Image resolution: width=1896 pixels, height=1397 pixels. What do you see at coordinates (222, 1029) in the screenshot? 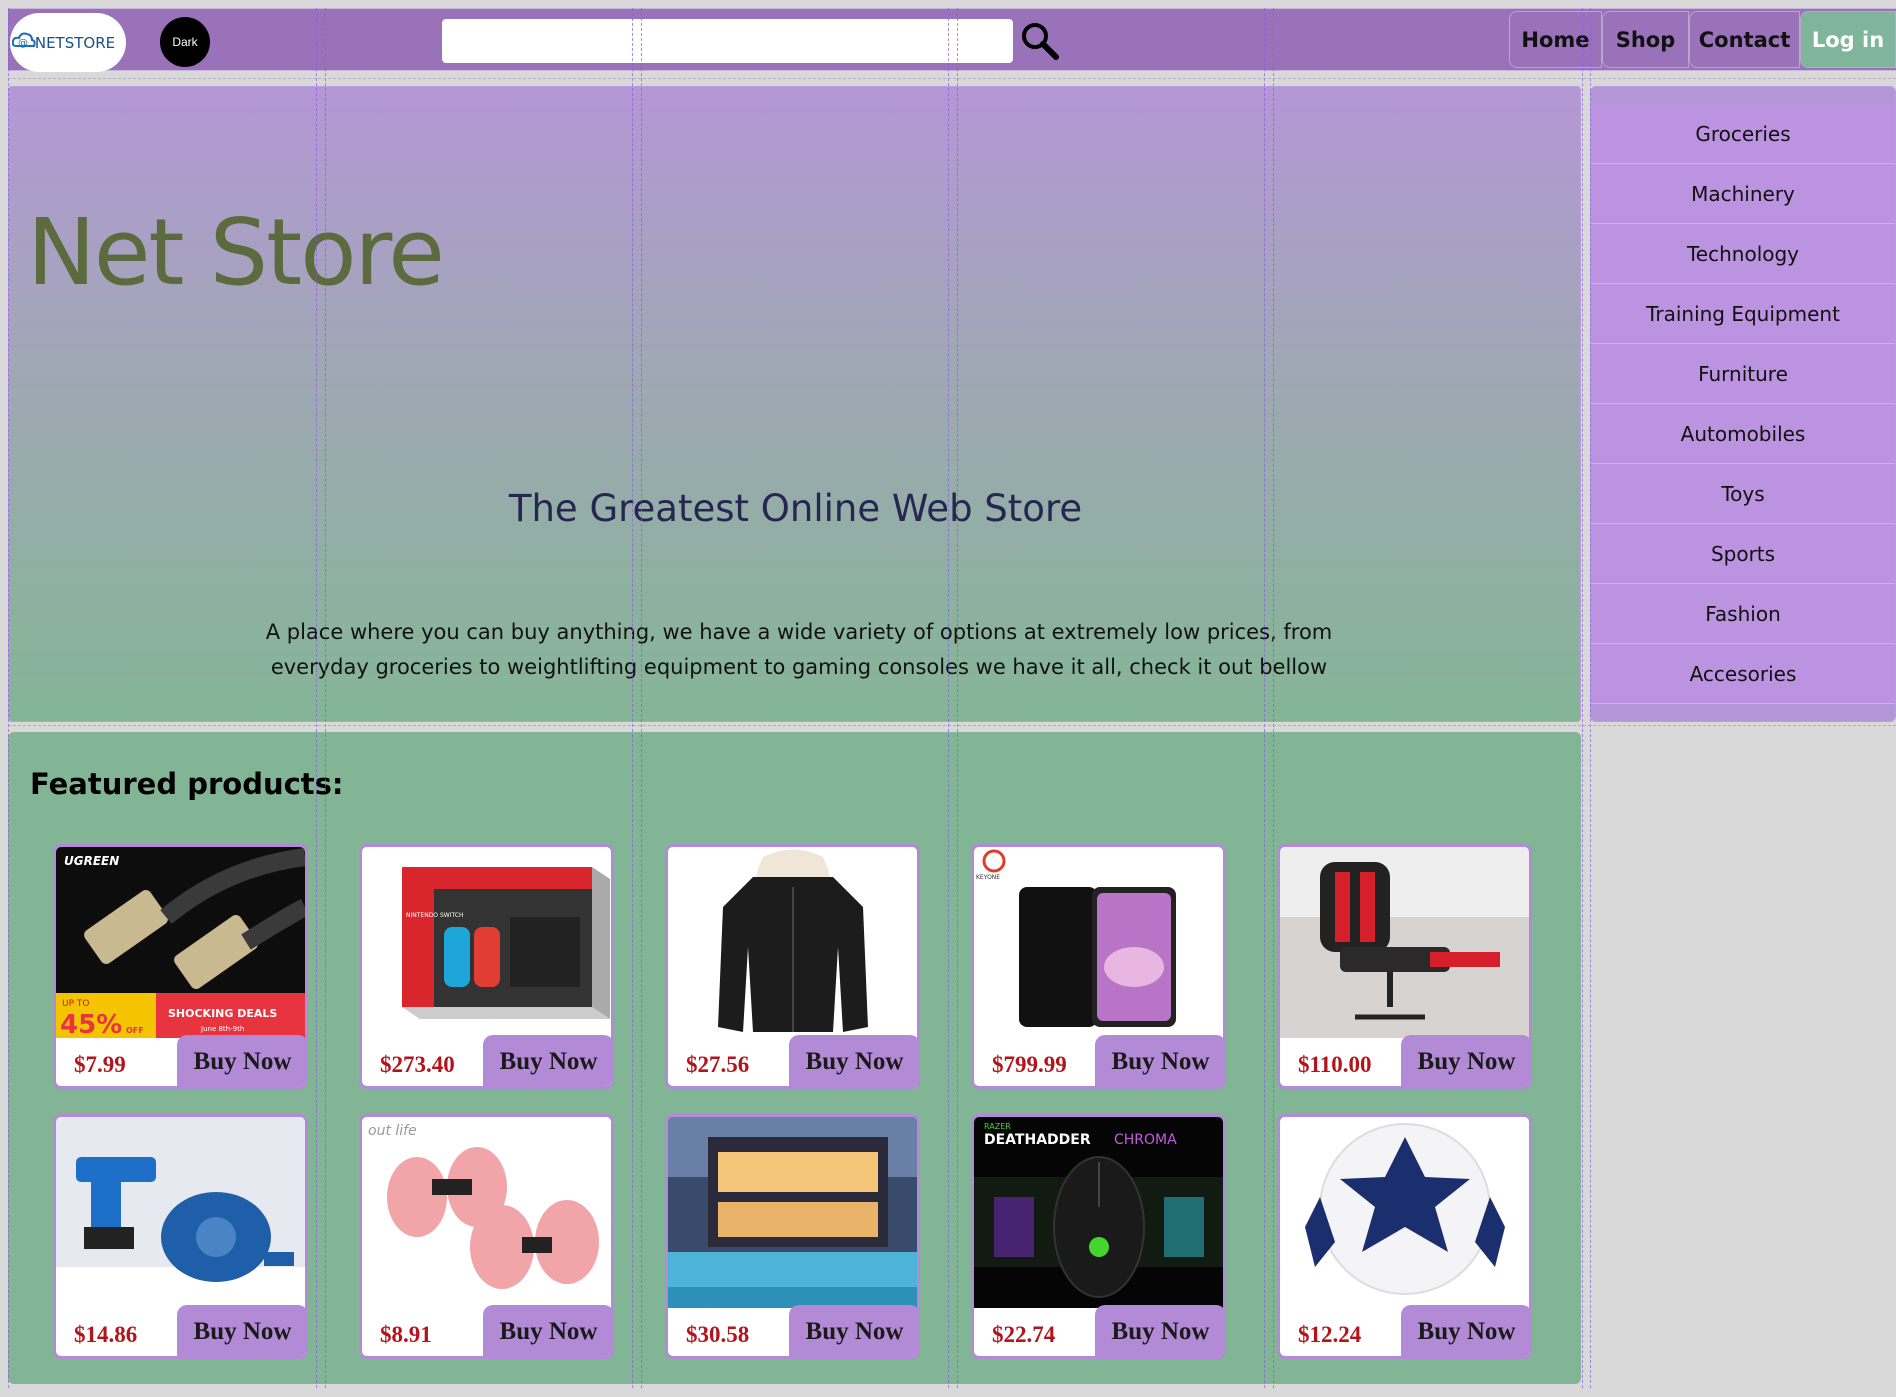
I see `image-text: June 8th-9th` at bounding box center [222, 1029].